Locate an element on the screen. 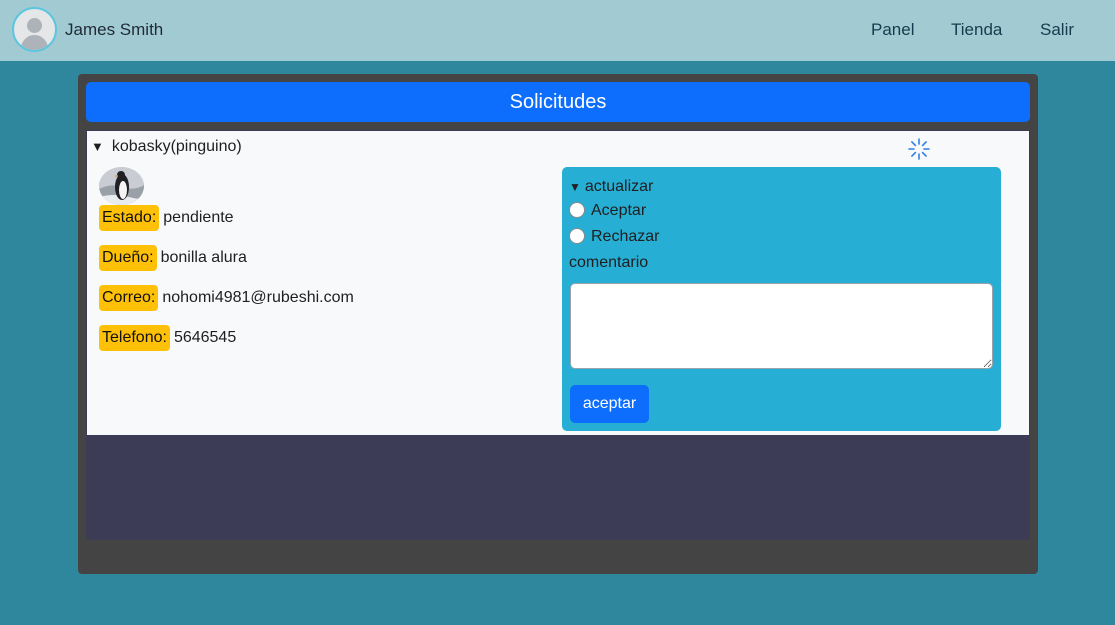 The height and width of the screenshot is (625, 1115). loading-spinner-icon is located at coordinates (919, 149).